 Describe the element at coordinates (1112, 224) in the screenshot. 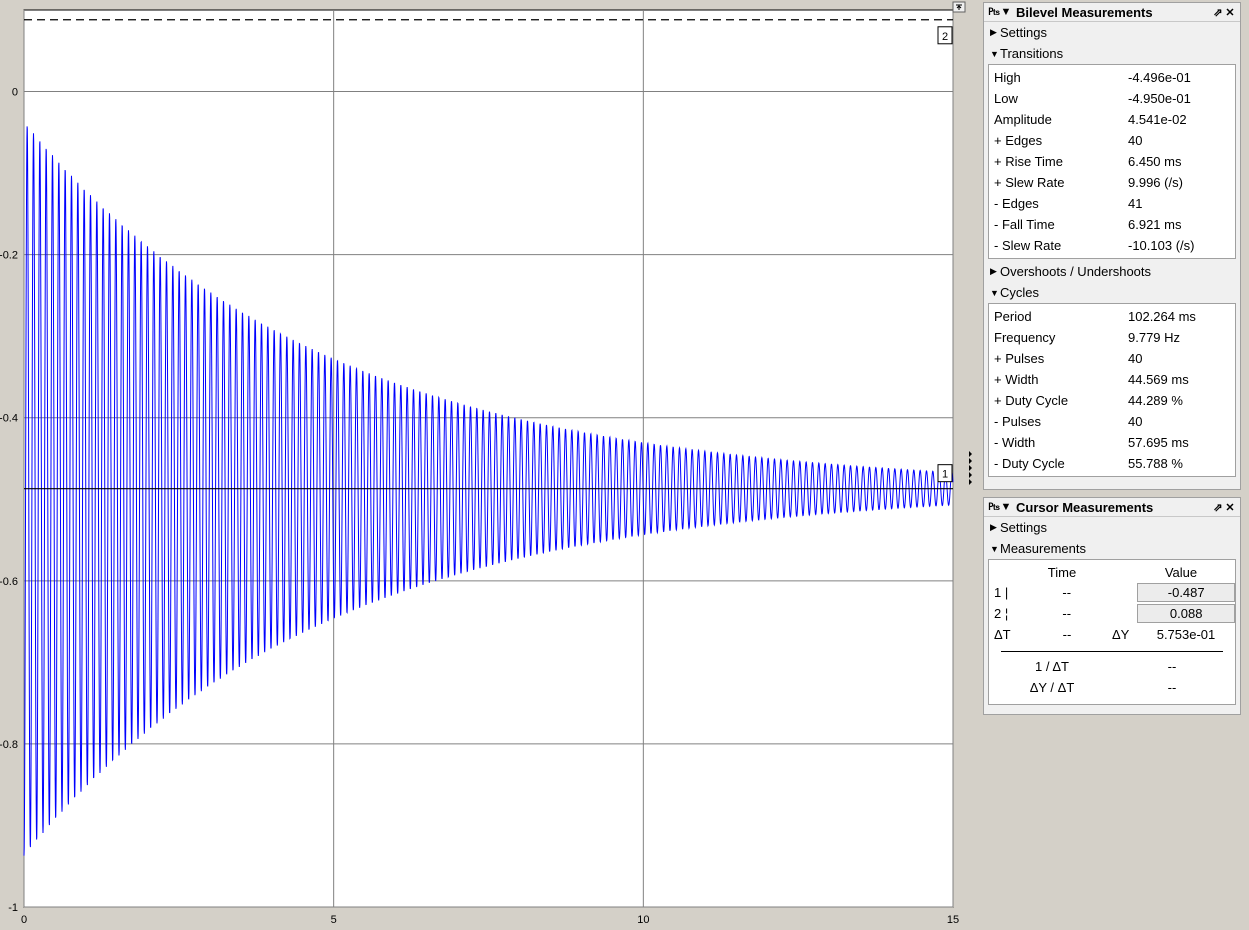

I see `transition-row: - Fall Time 6.921 ms` at that location.